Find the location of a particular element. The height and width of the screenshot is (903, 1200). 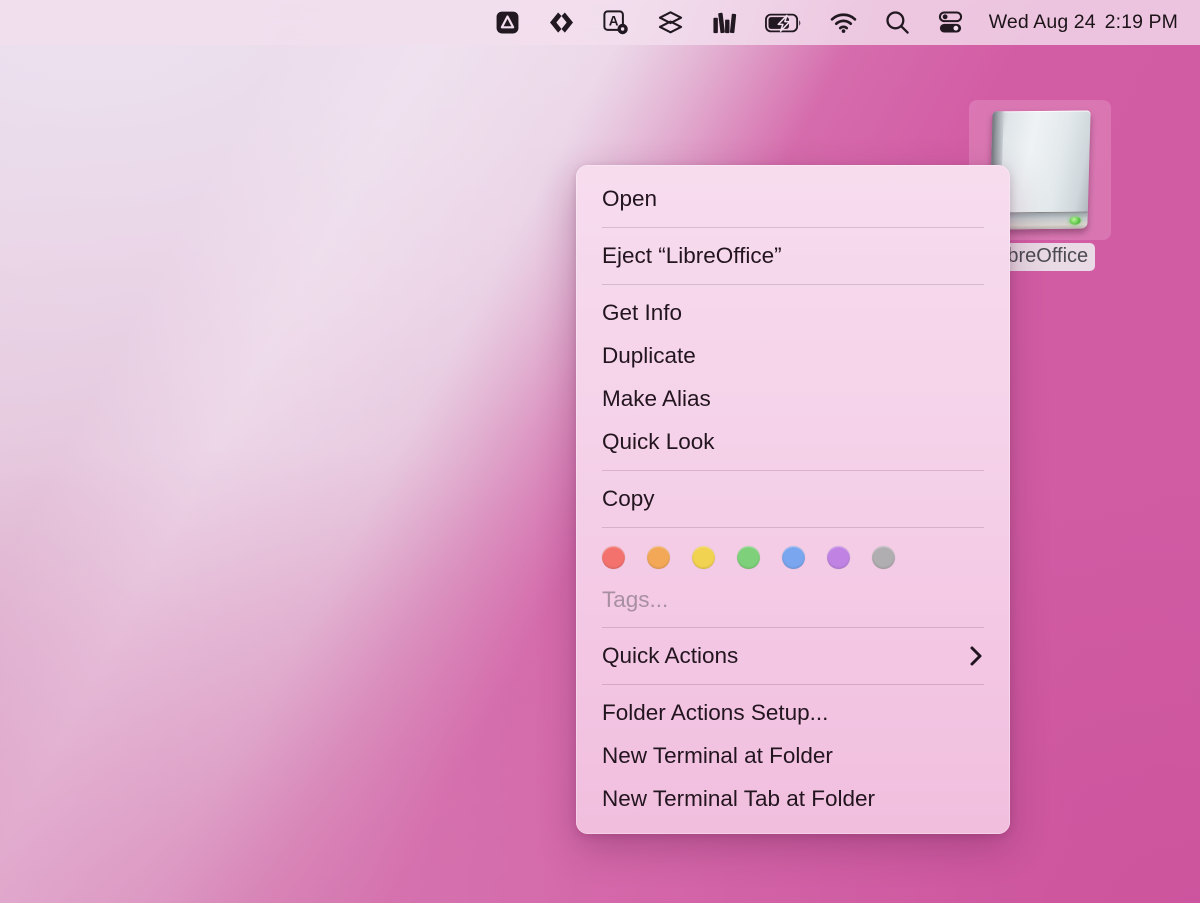

menu-item-label: Quick Actions is located at coordinates (670, 655).